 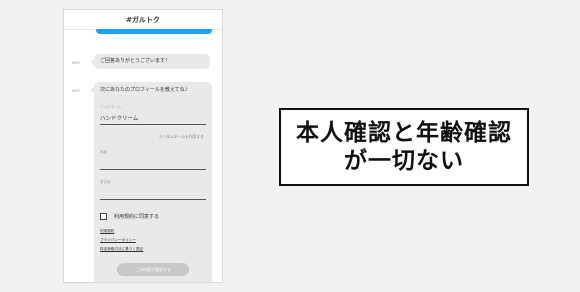 I want to click on submit-button: この内容で登録する, so click(x=153, y=269).